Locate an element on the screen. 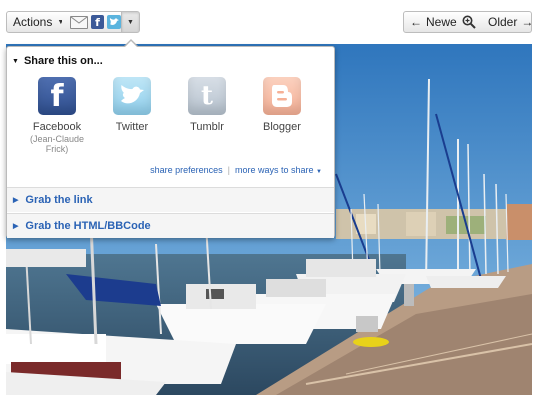  more-ways-link: more ways to share ▼ is located at coordinates (278, 170).